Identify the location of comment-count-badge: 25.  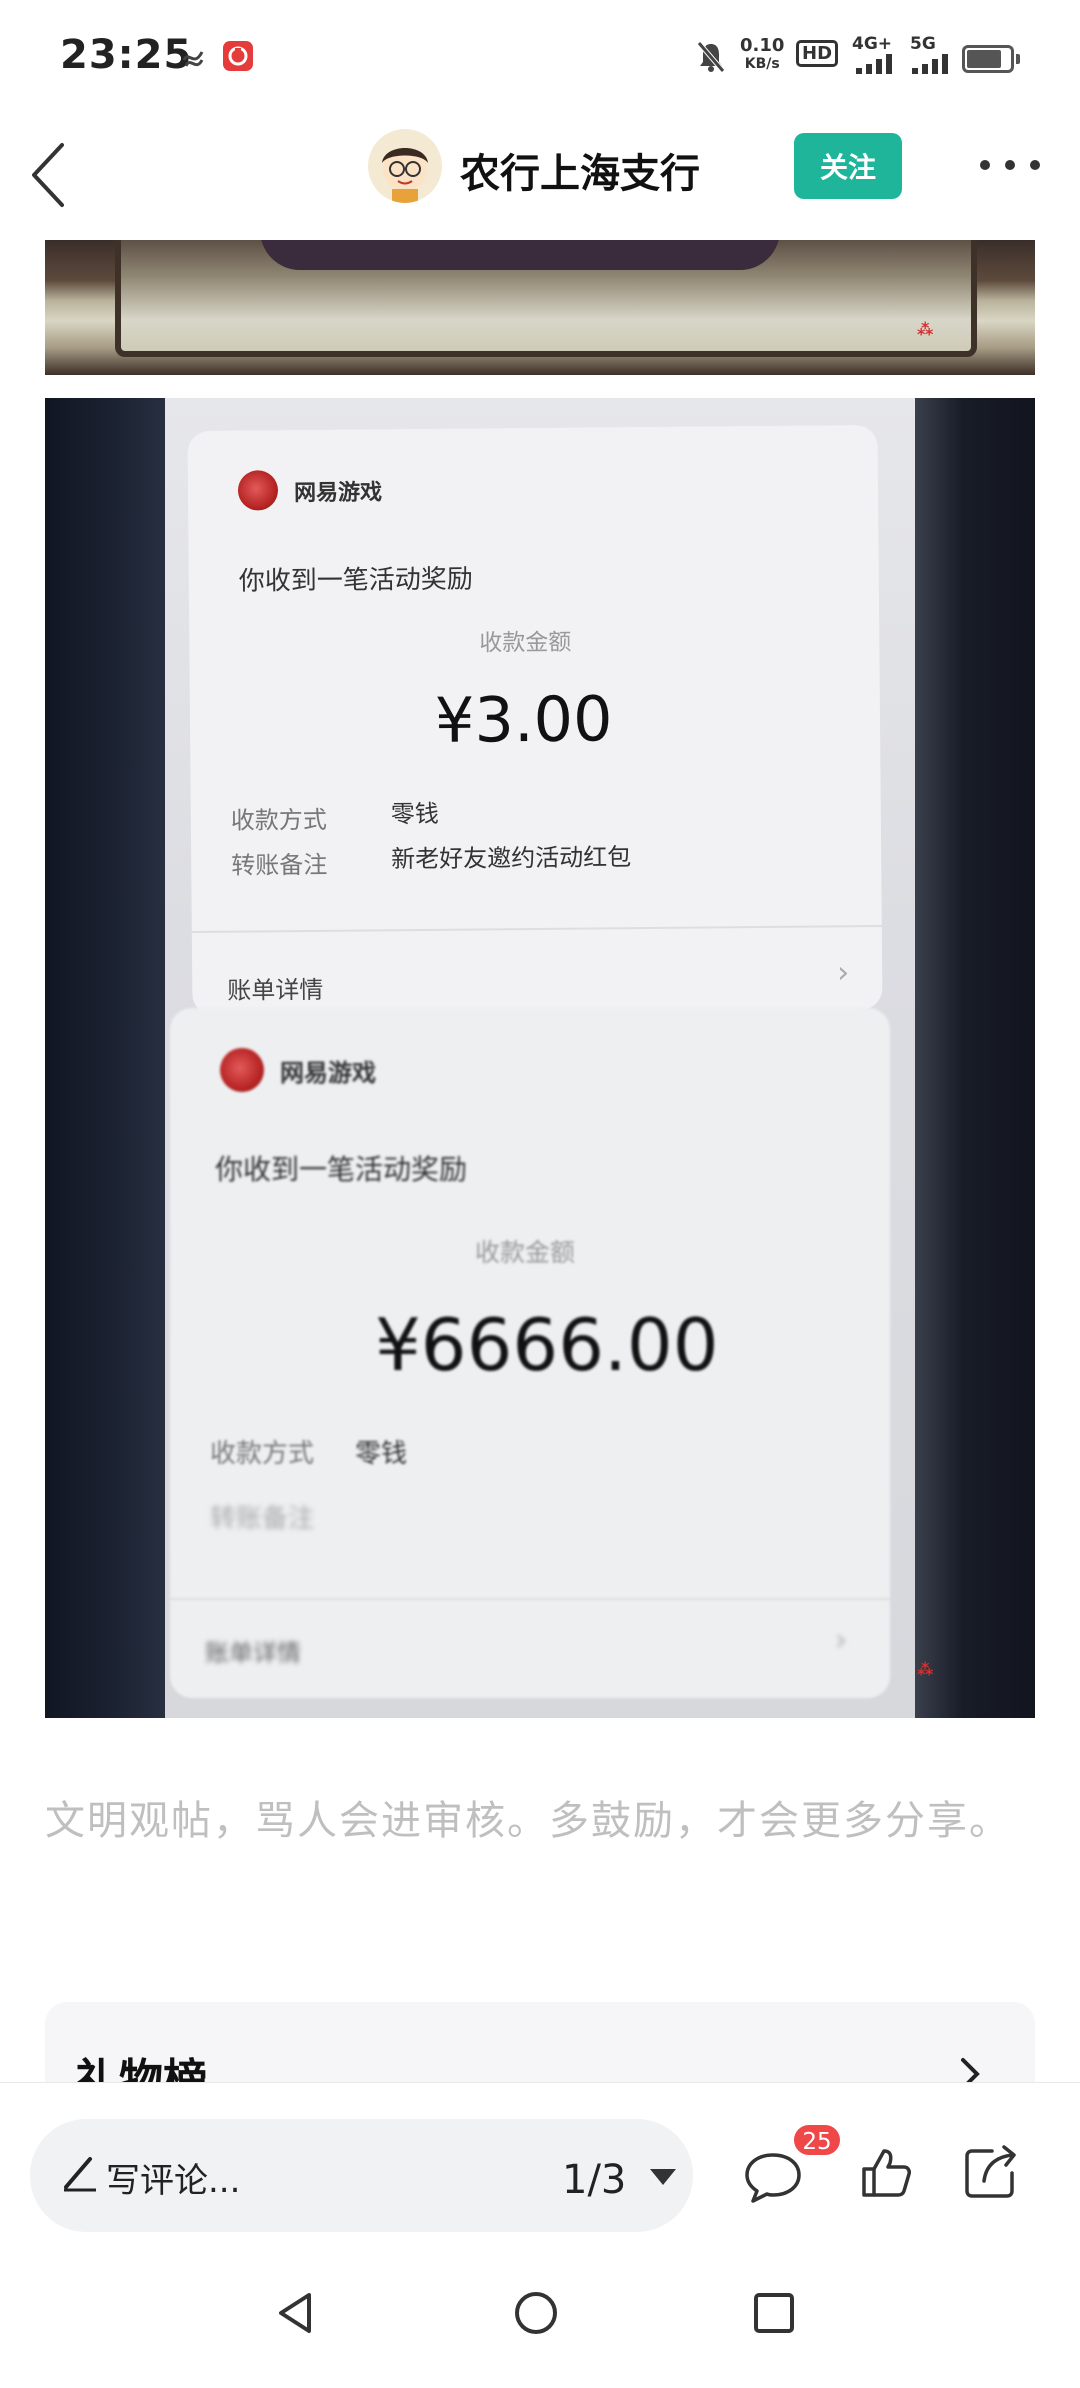
(817, 2140).